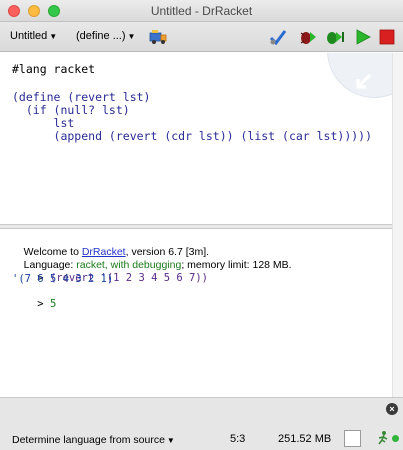 Image resolution: width=403 pixels, height=450 pixels. What do you see at coordinates (201, 37) in the screenshot?
I see `toolbar: Untitled ▼ (define ...) ▼` at bounding box center [201, 37].